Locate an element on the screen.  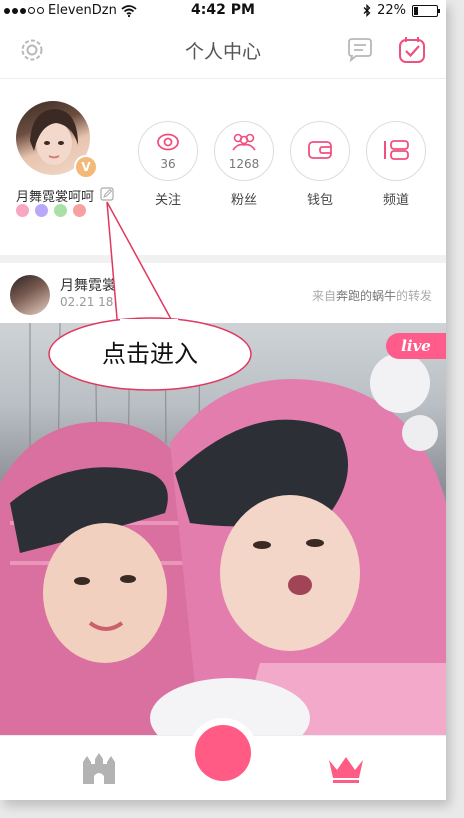
callout-text: 点击进入 is located at coordinates (150, 354).